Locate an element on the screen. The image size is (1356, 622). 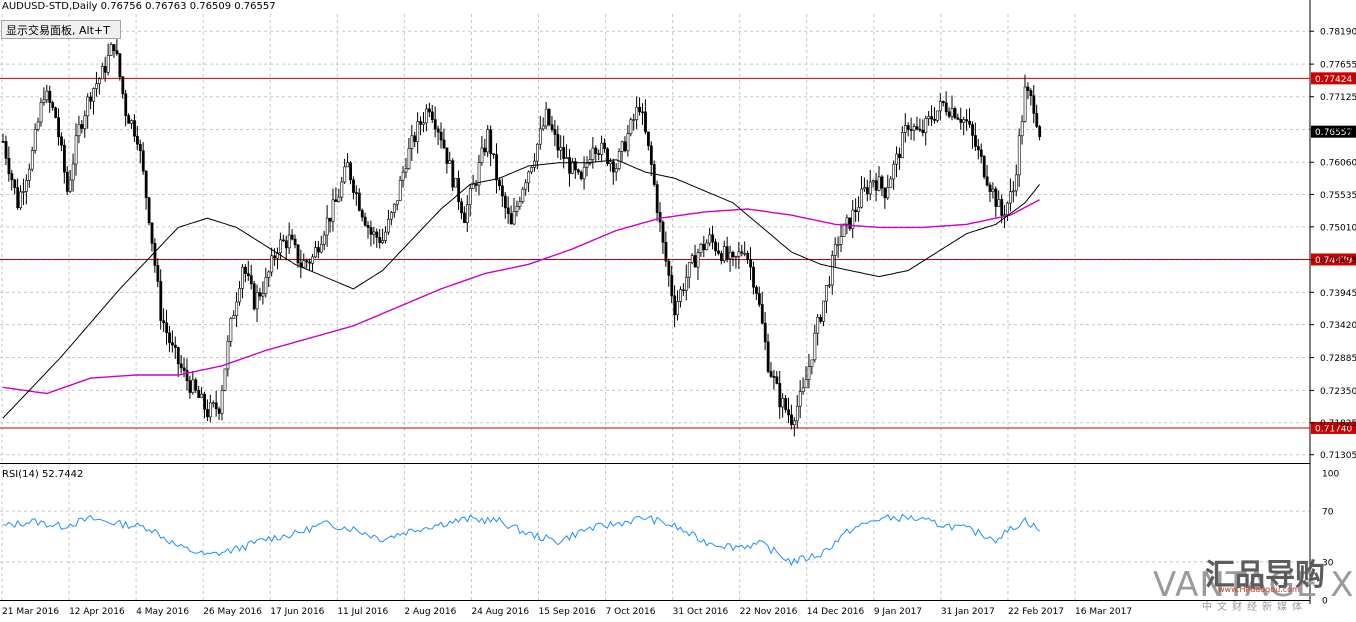
rsi-indicator is located at coordinates (521, 540).